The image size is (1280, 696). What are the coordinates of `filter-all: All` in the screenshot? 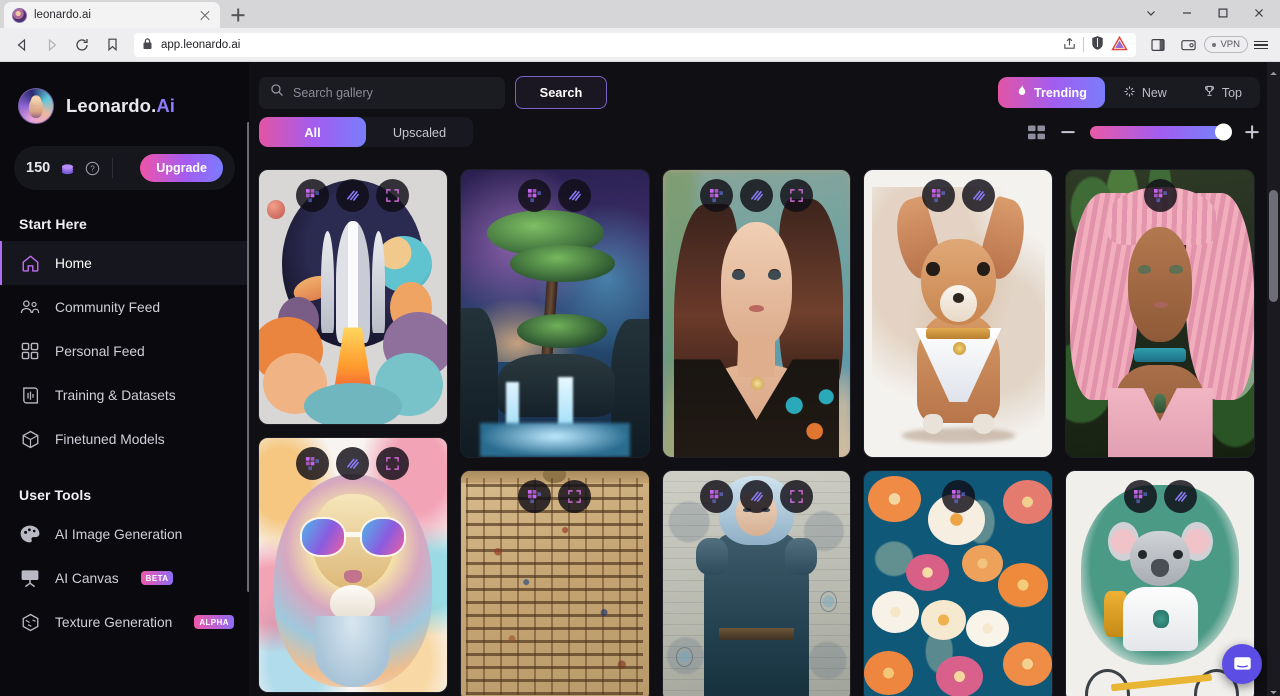 It's located at (312, 132).